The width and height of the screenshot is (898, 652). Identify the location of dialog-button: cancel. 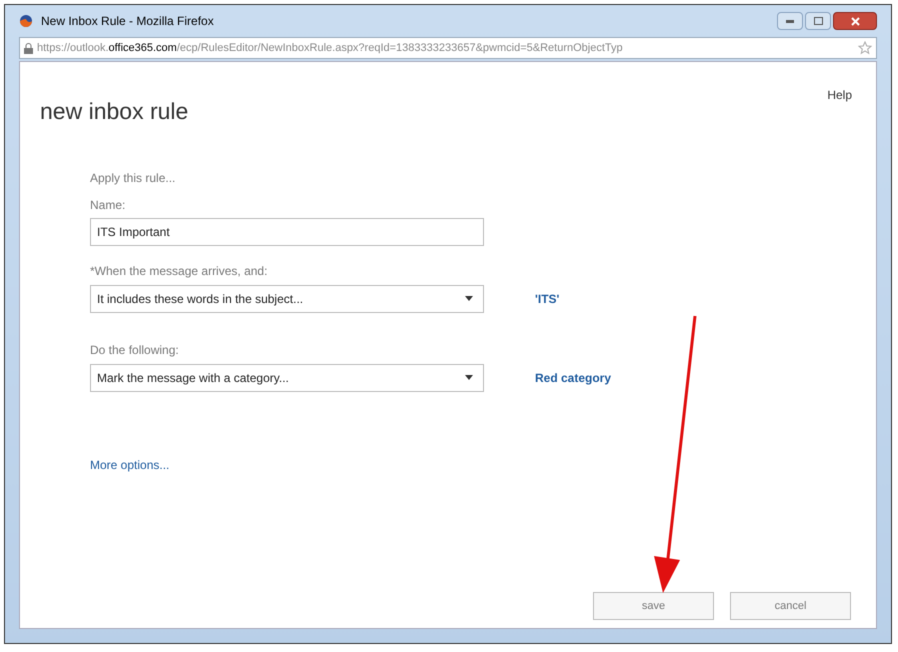
(790, 606).